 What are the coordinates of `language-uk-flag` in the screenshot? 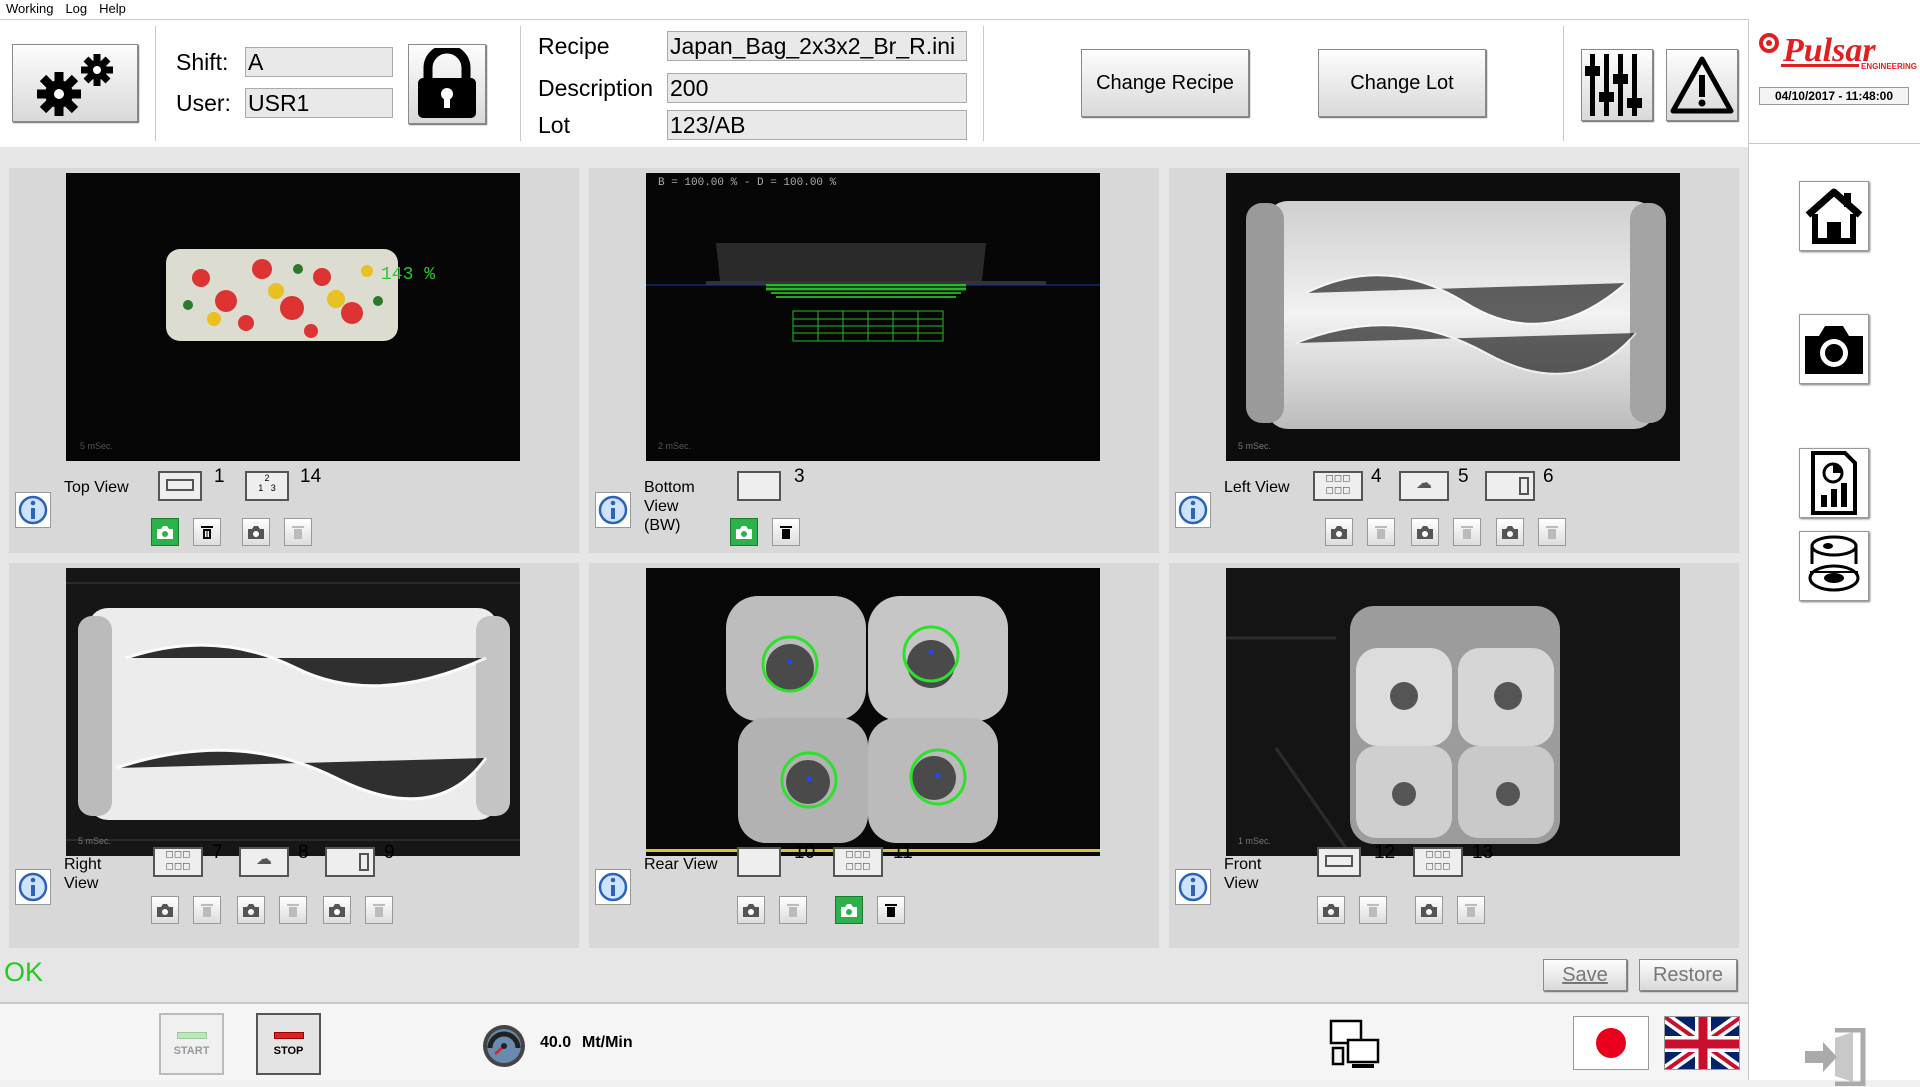 It's located at (1702, 1043).